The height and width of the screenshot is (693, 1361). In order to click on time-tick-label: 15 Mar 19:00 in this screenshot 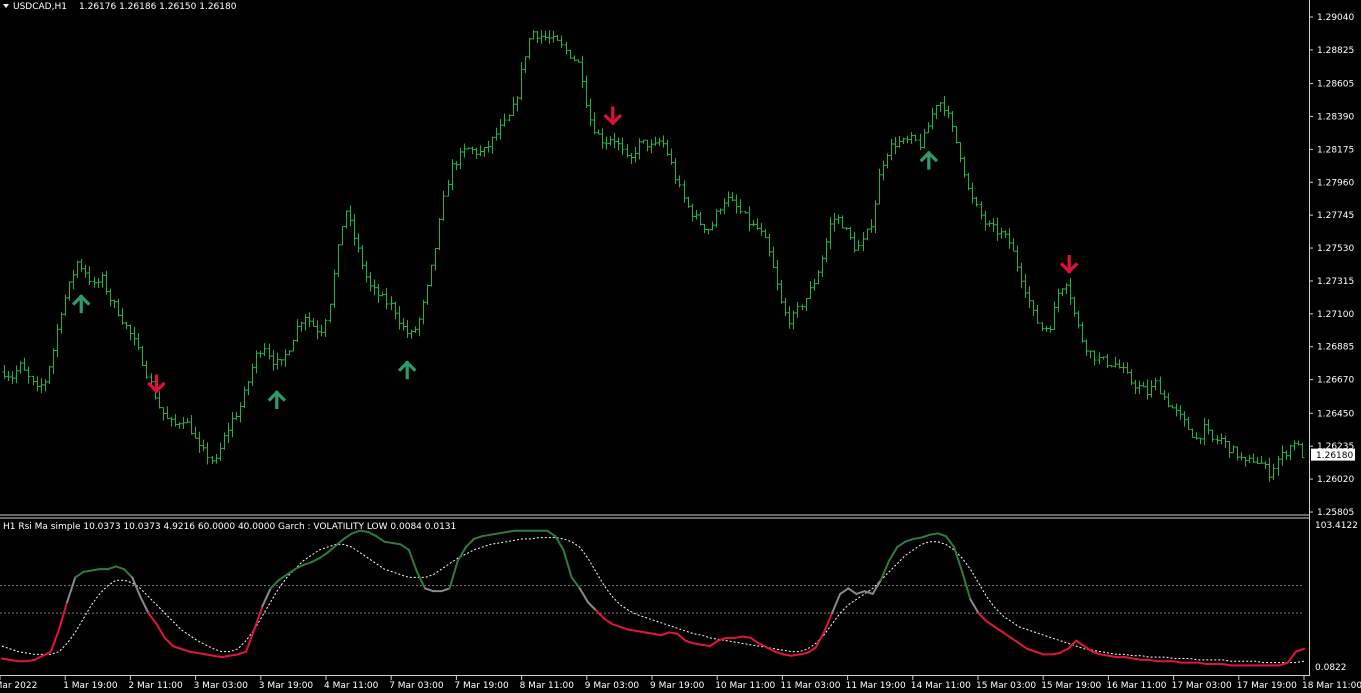, I will do `click(1071, 686)`.